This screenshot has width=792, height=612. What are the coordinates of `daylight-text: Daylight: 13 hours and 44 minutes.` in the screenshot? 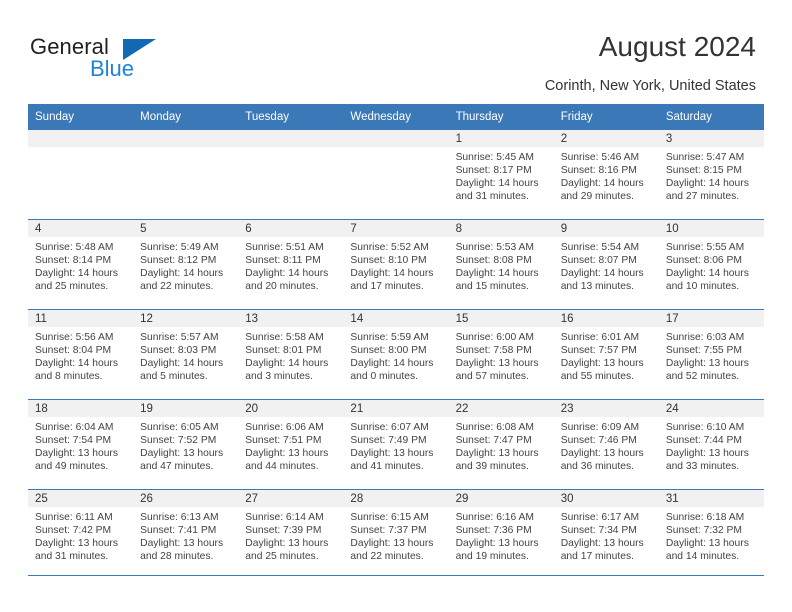 It's located at (287, 460).